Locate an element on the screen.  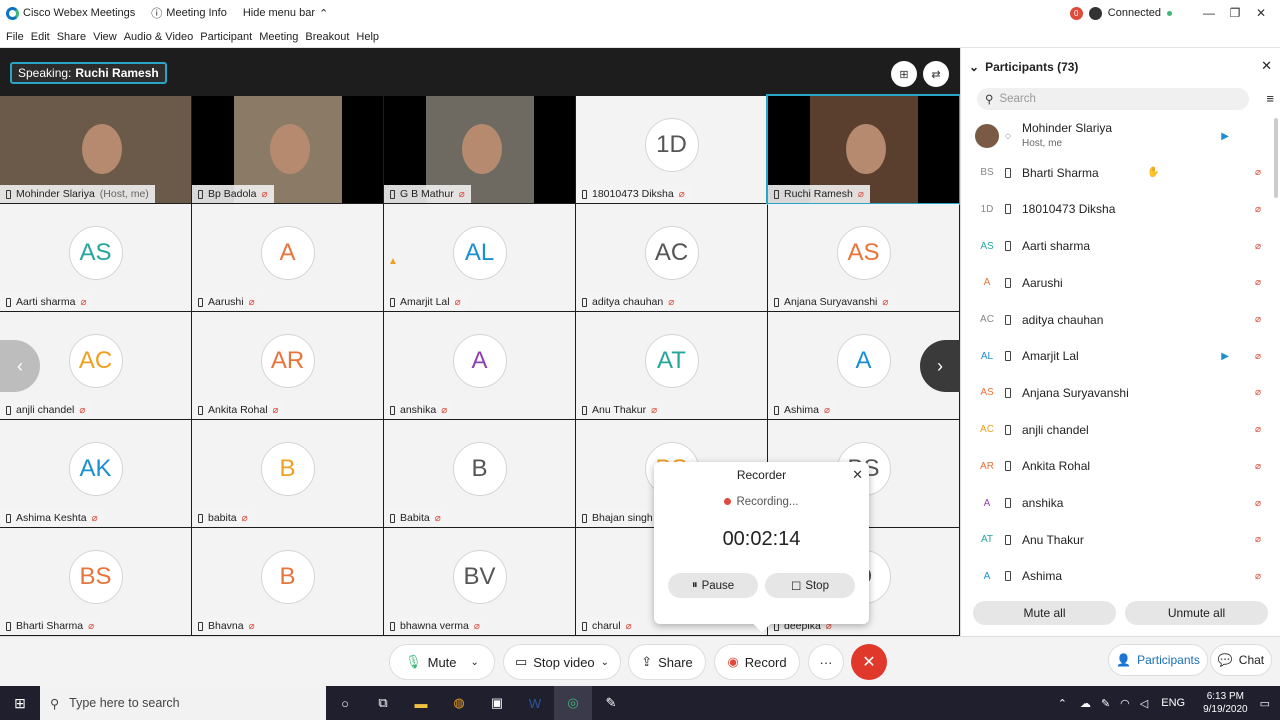
more-options-button: ··· is located at coordinates (826, 662).